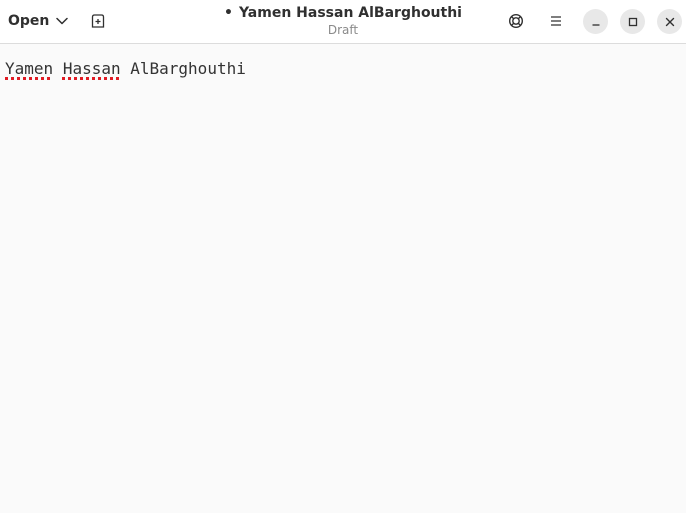 Image resolution: width=686 pixels, height=513 pixels. I want to click on misspelled-word: Yamen, so click(29, 68).